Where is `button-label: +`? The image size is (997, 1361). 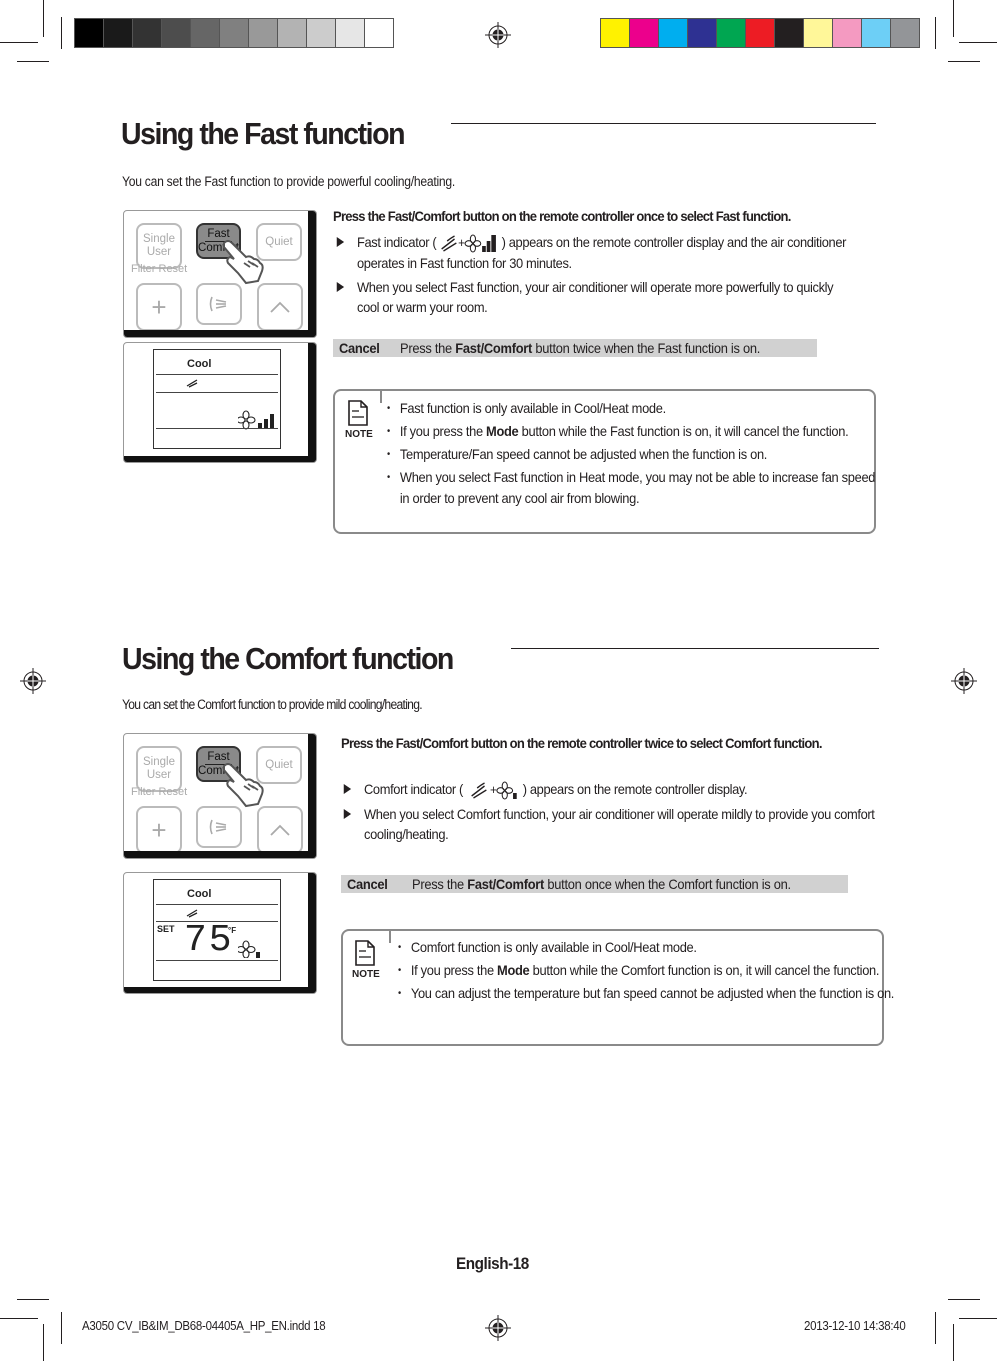
button-label: + is located at coordinates (159, 306).